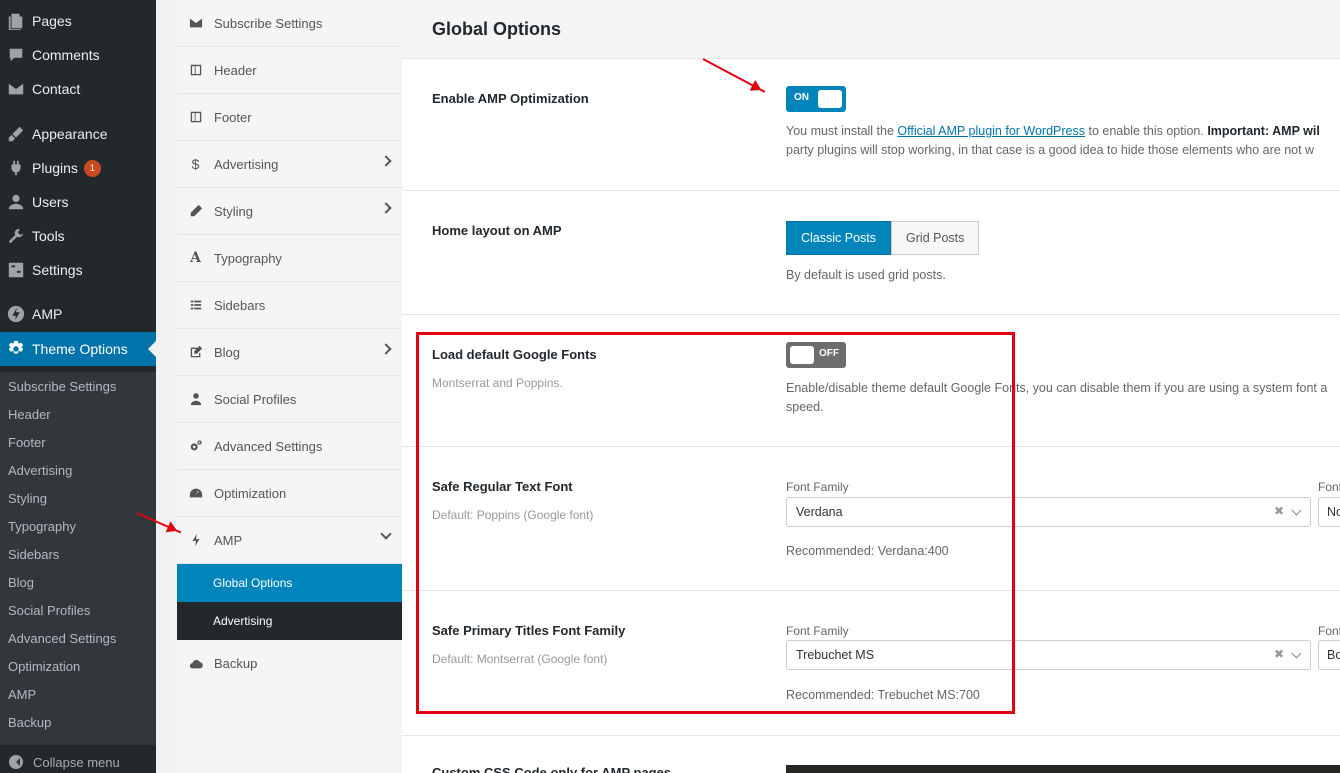 The image size is (1340, 773). What do you see at coordinates (49, 611) in the screenshot?
I see `wp-submenu-item: Social Profiles` at bounding box center [49, 611].